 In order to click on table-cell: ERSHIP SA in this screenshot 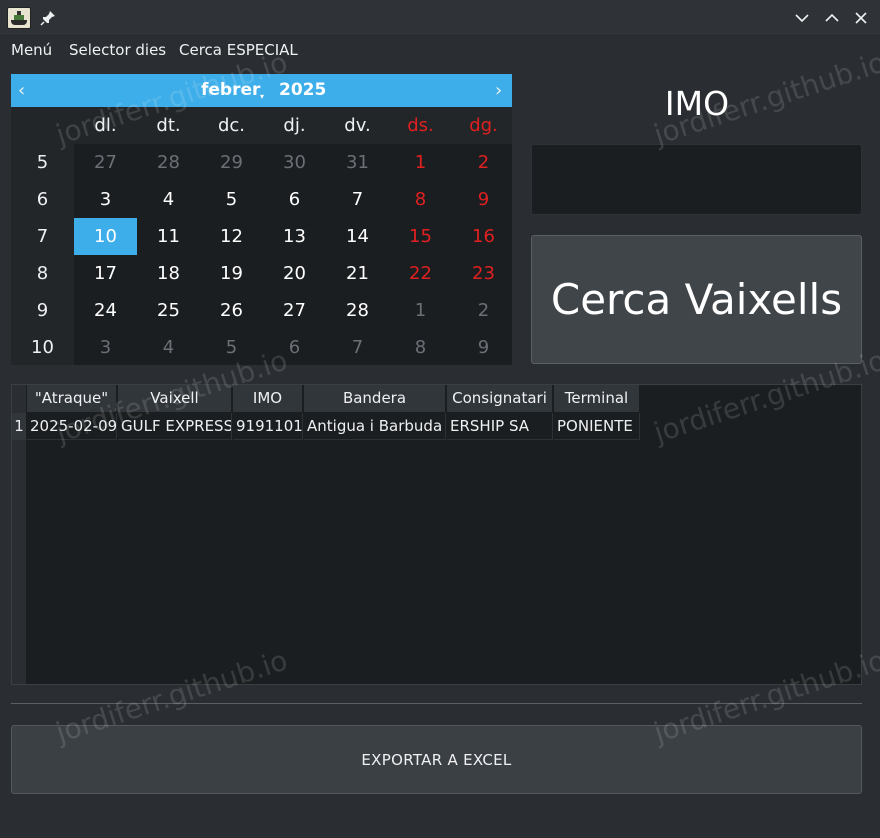, I will do `click(500, 426)`.